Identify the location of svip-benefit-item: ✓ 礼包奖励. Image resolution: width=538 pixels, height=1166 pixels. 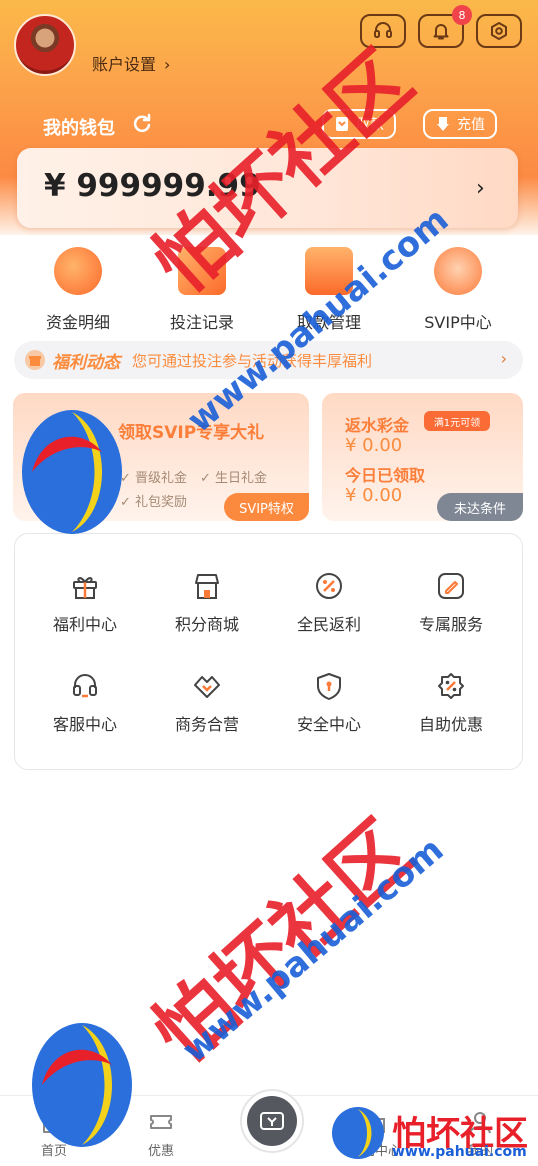
(154, 502).